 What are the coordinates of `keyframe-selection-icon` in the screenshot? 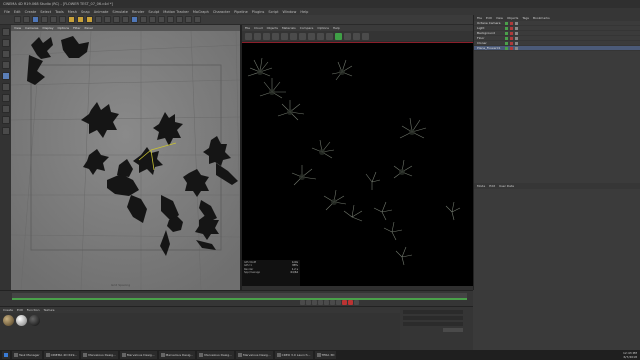 It's located at (356, 302).